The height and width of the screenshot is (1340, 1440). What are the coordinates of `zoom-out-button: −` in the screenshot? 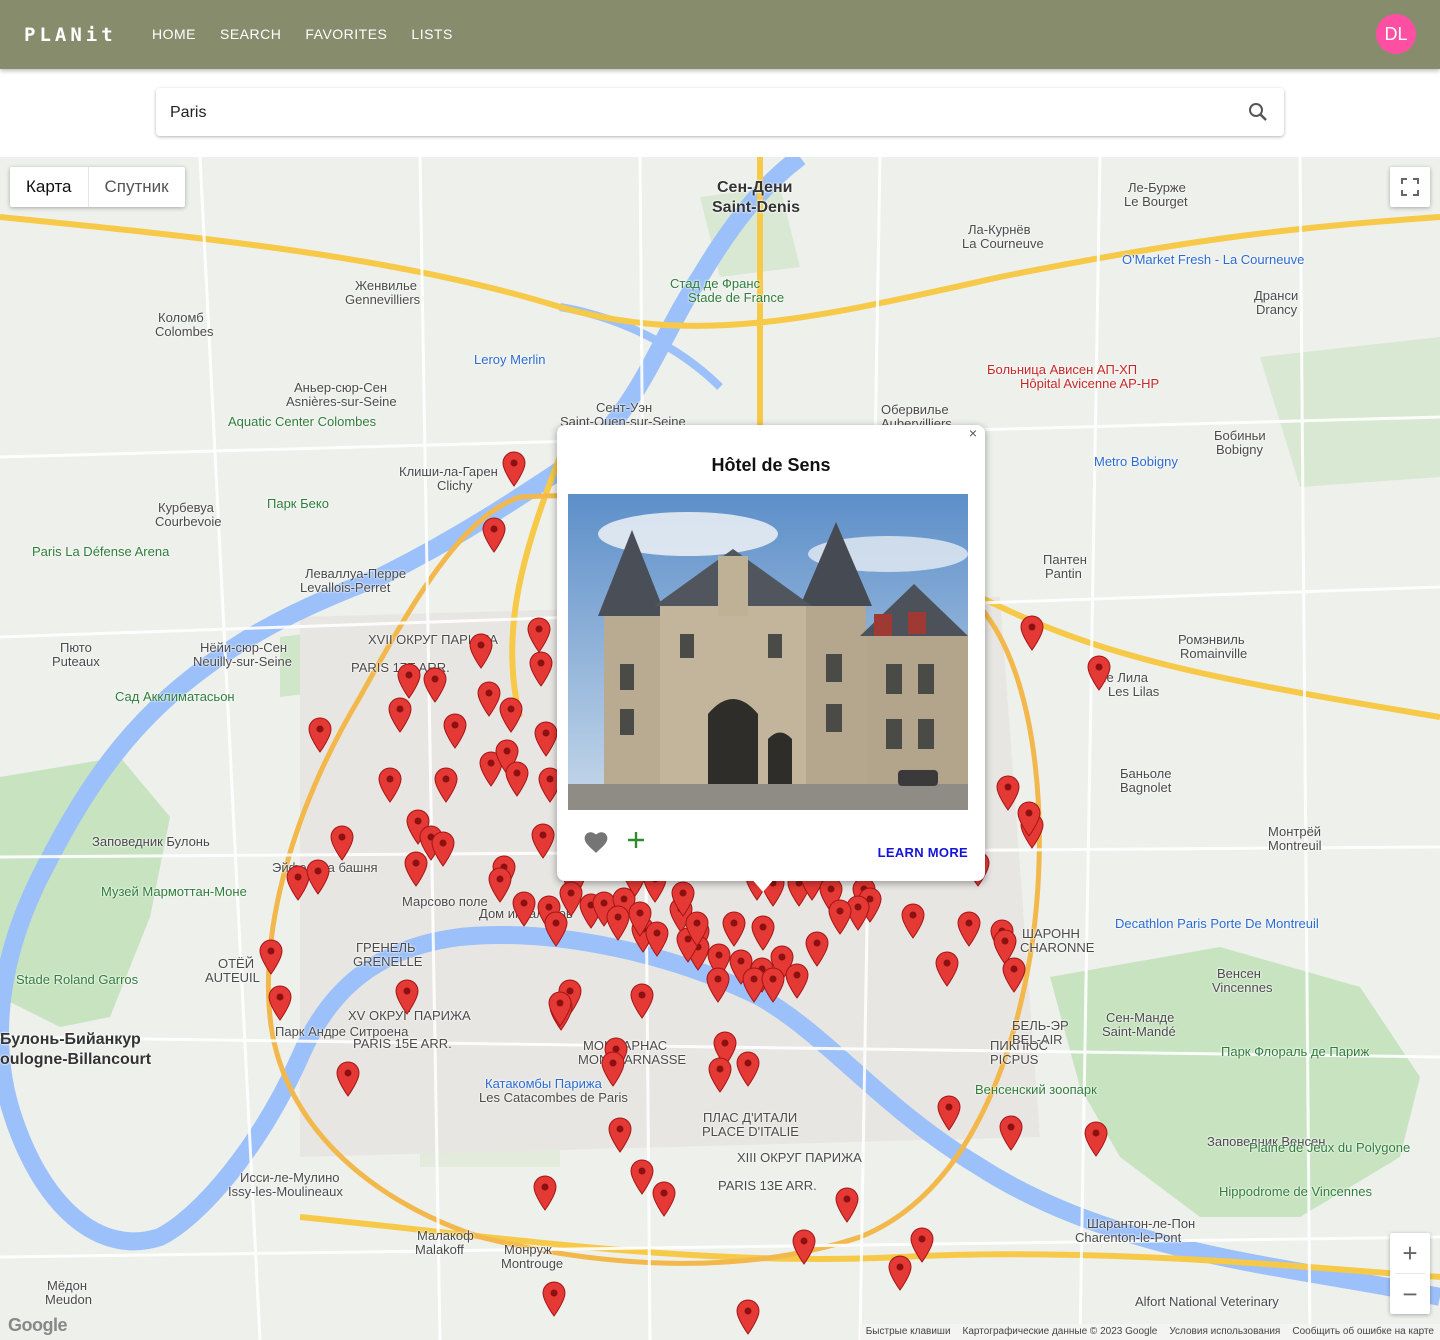 It's located at (1410, 1294).